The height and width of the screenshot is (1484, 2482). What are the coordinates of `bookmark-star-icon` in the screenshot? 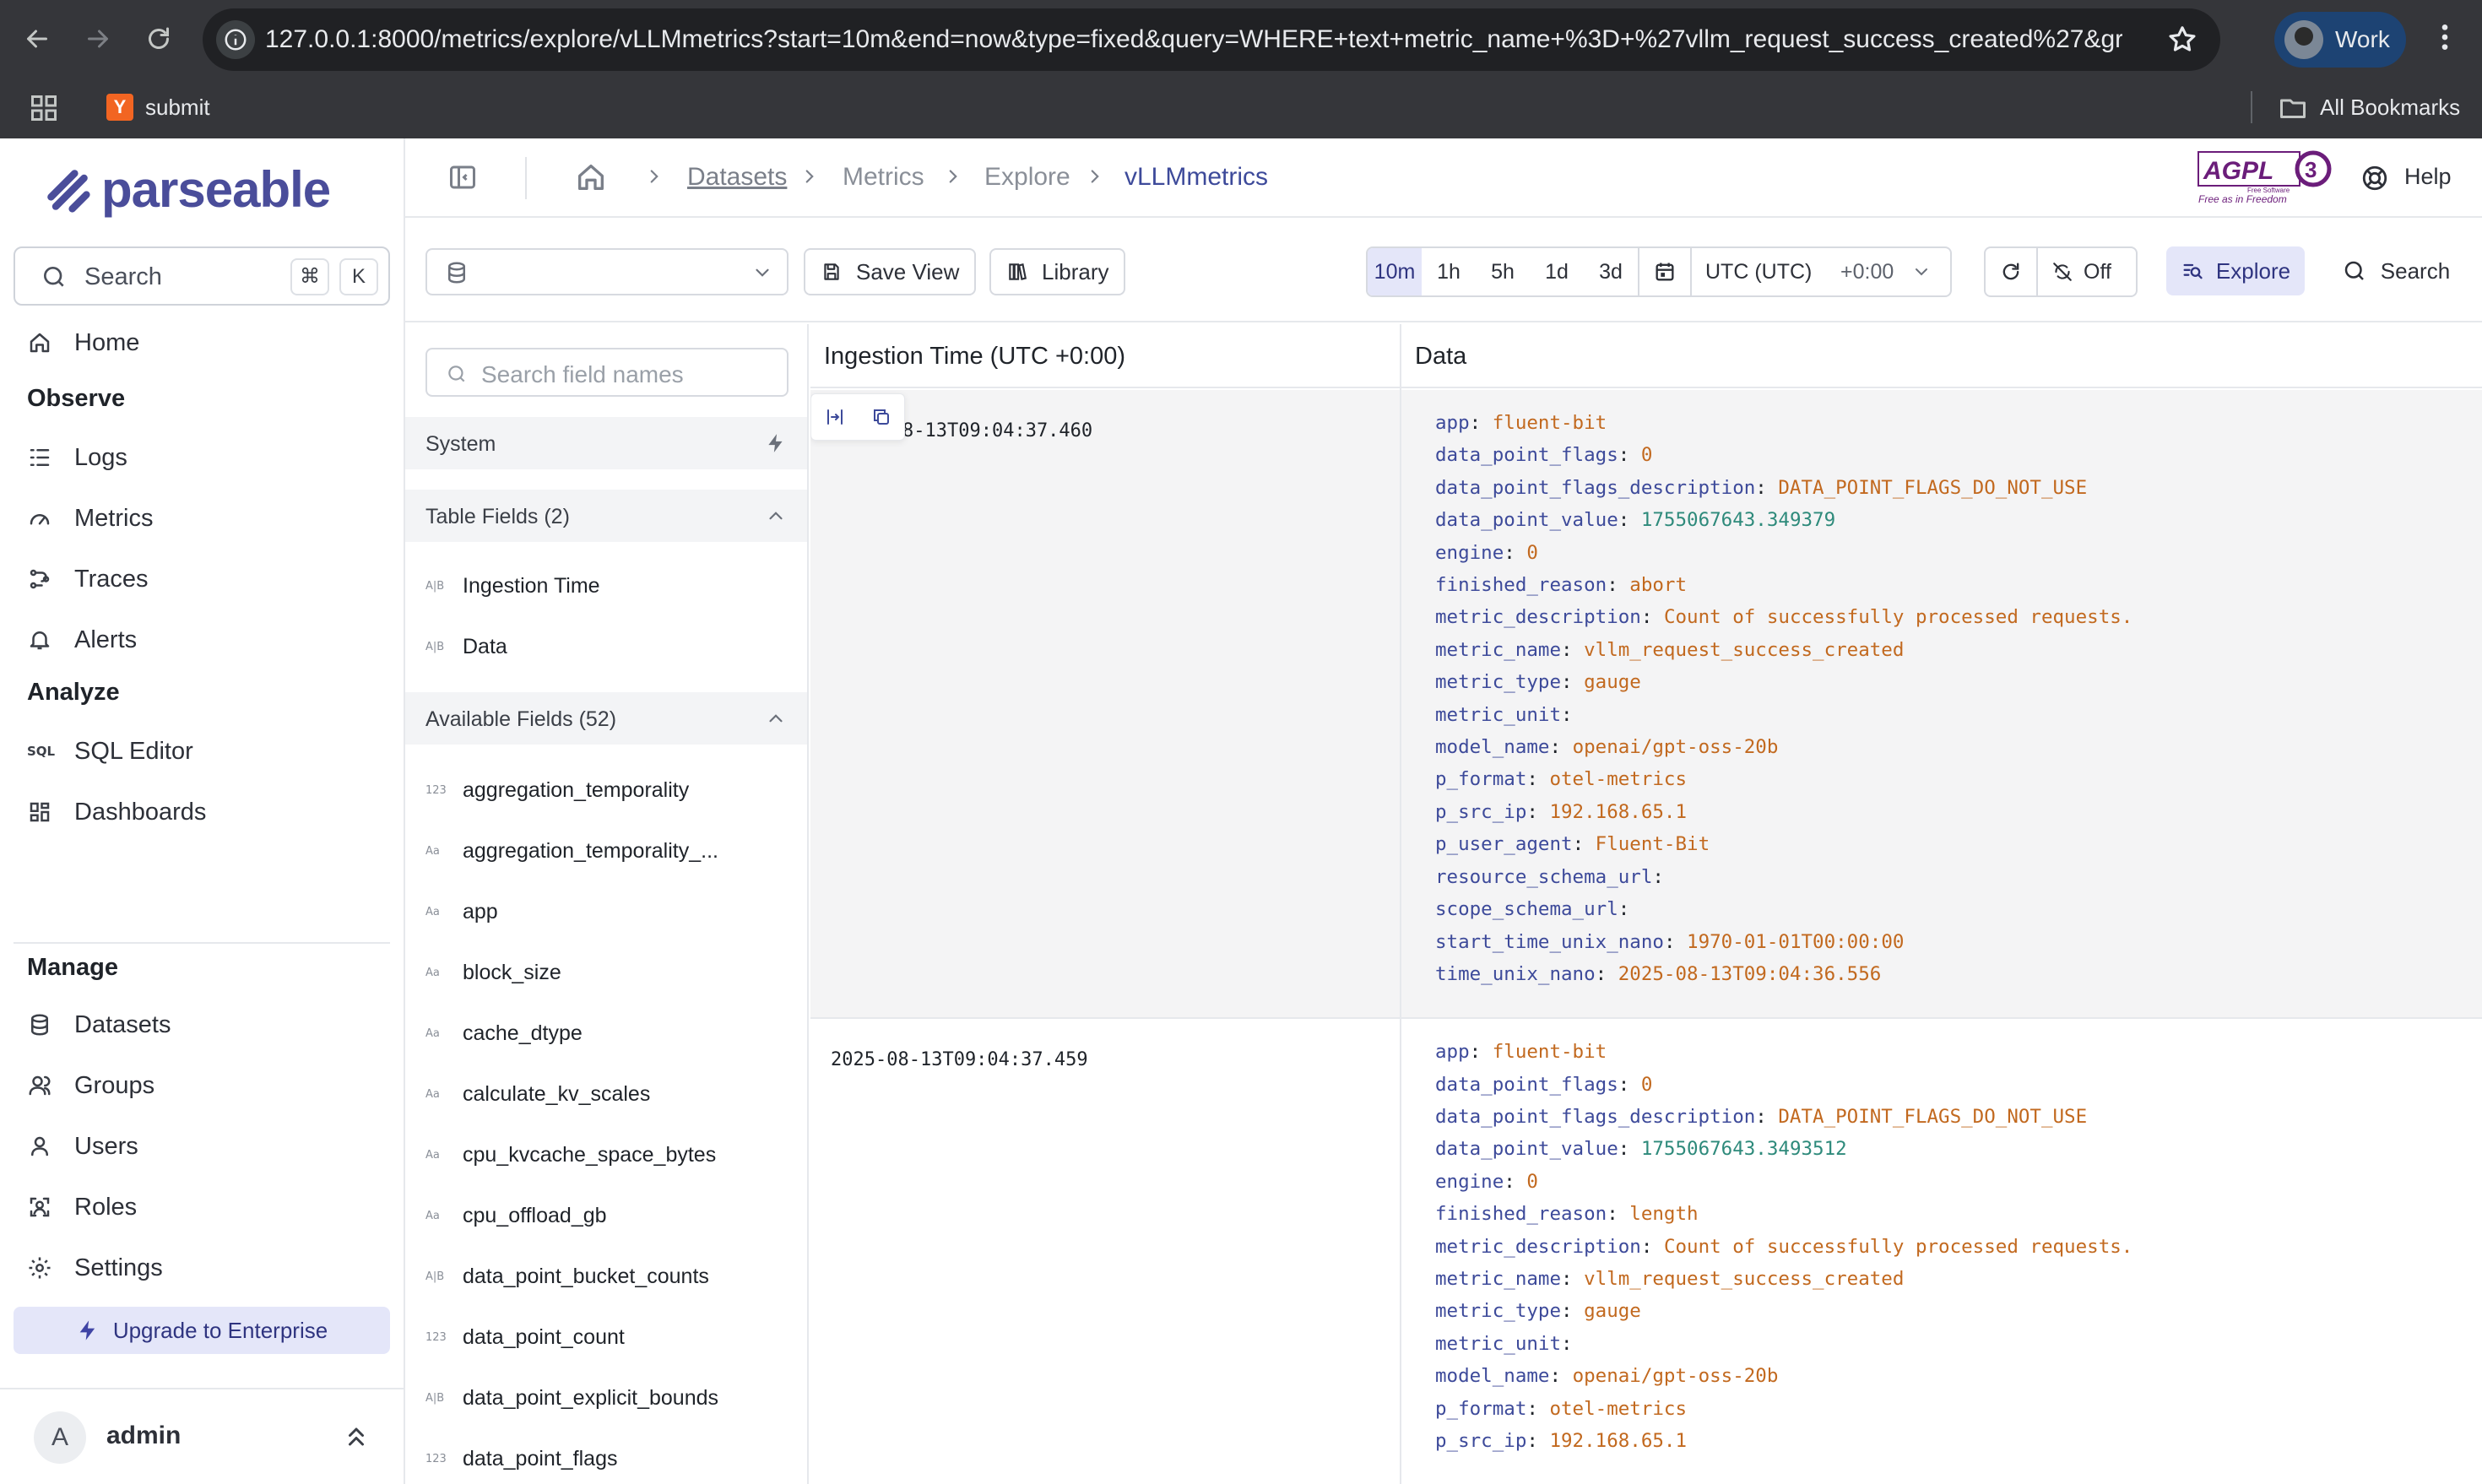 It's located at (2182, 40).